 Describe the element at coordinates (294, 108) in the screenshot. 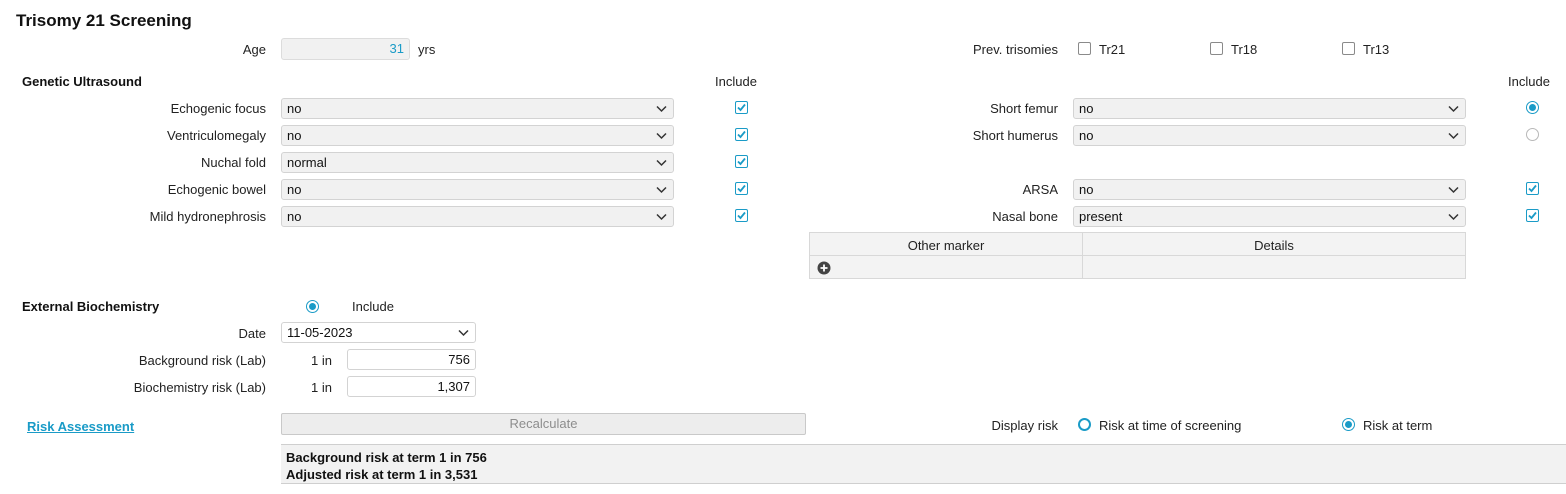

I see `echogenic-focus-value: no` at that location.